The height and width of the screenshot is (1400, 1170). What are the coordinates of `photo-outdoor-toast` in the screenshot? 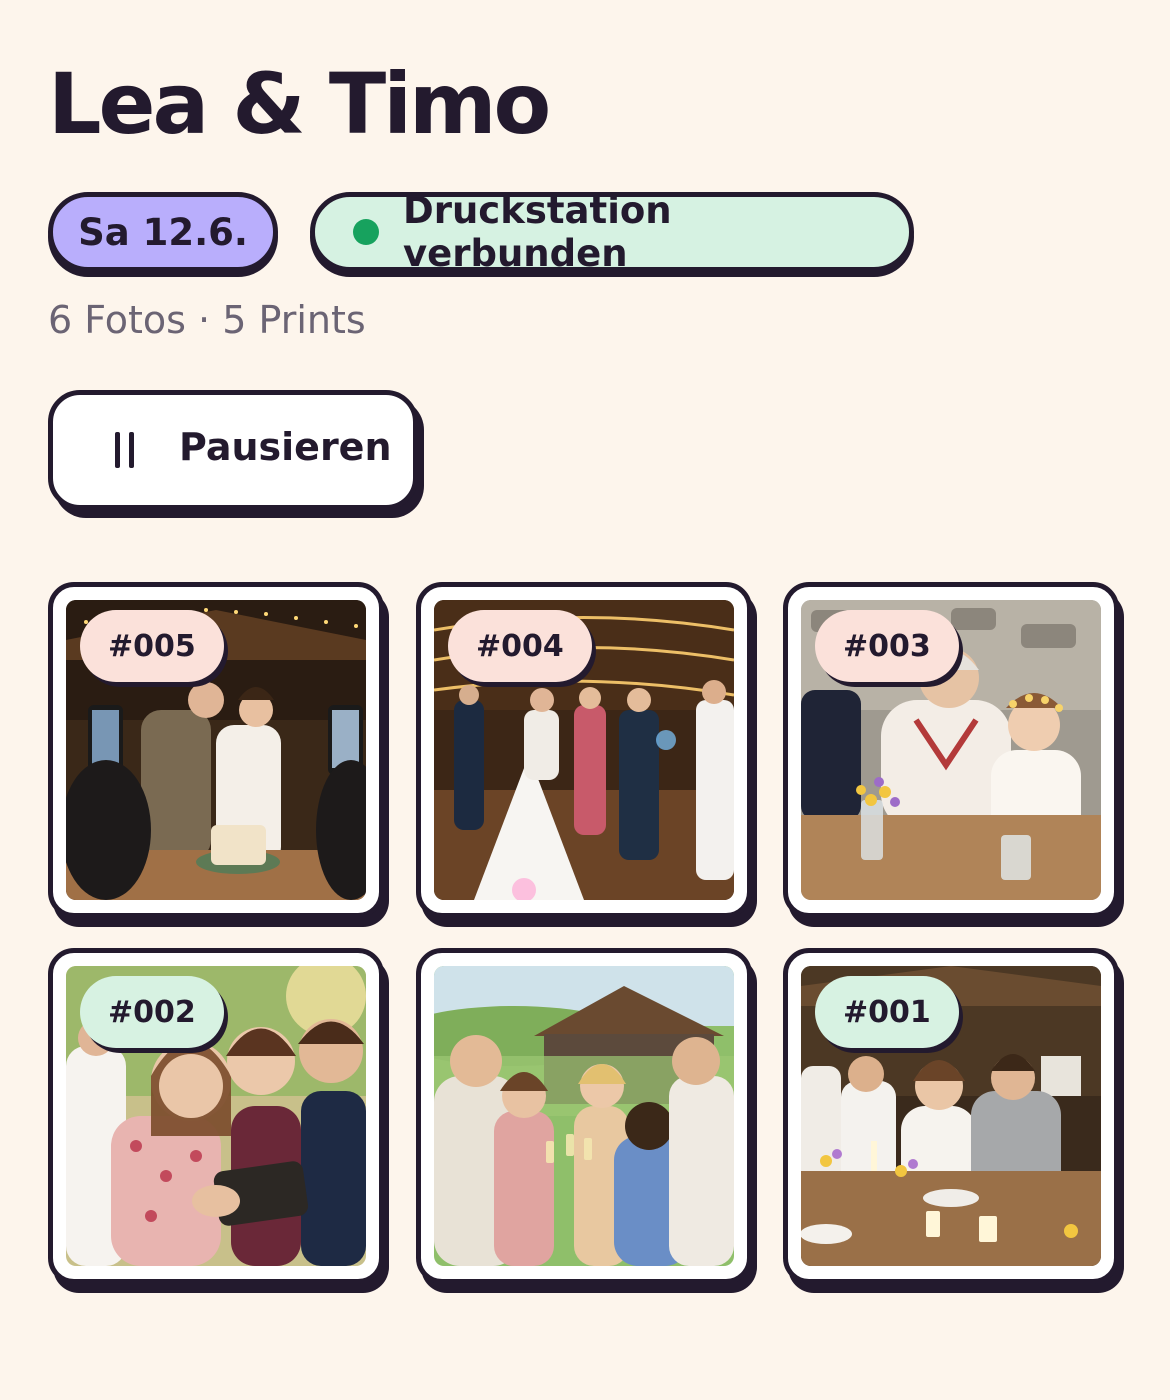 It's located at (584, 1116).